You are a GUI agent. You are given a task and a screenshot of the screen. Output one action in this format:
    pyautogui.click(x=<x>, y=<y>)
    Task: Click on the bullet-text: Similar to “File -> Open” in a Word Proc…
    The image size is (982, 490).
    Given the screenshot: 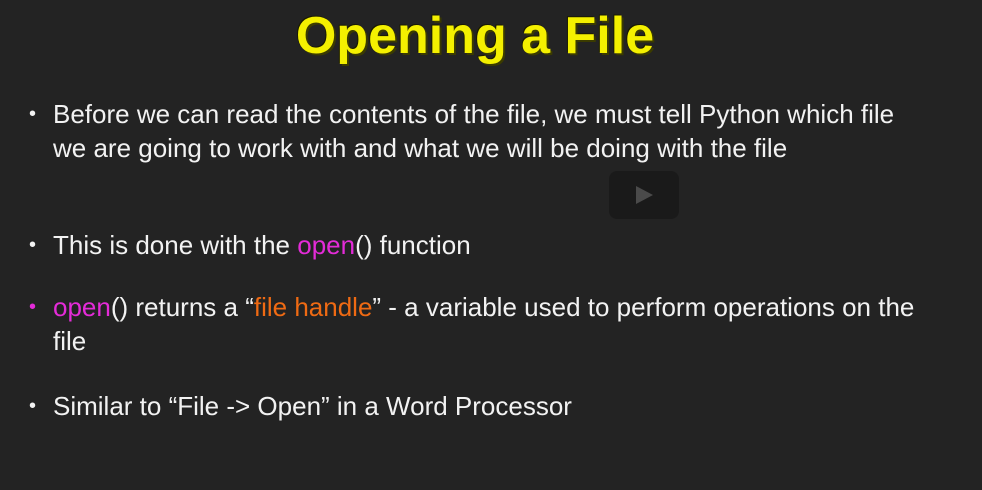 What is the action you would take?
    pyautogui.click(x=312, y=406)
    